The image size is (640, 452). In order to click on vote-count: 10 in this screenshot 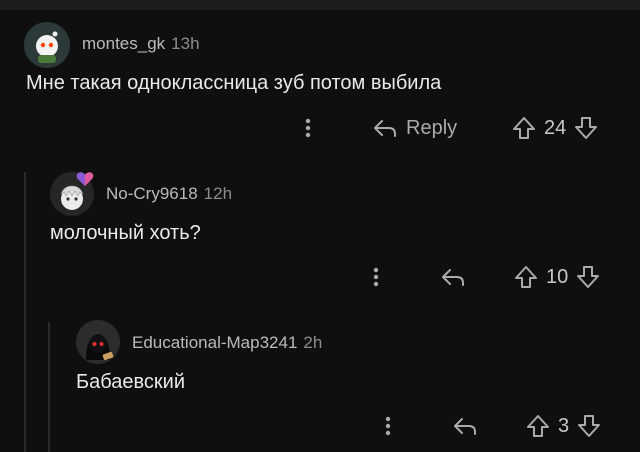, I will do `click(557, 276)`.